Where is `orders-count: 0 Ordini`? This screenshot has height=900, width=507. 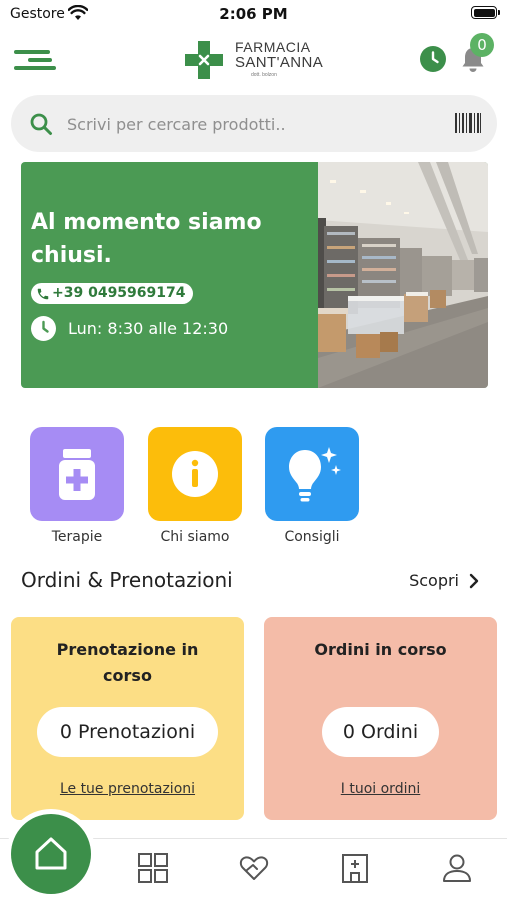 orders-count: 0 Ordini is located at coordinates (380, 732).